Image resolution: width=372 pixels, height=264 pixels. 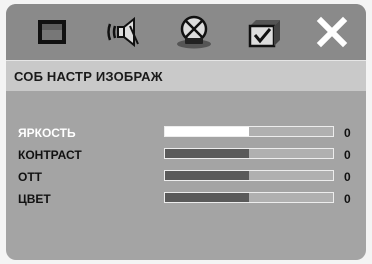 I want to click on setting-label: ОТТ, so click(x=30, y=177).